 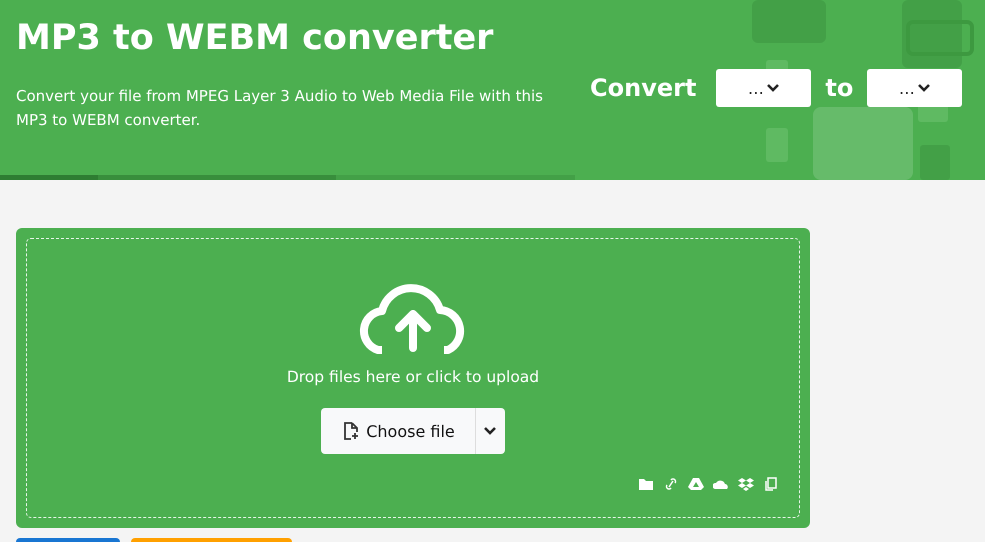 I want to click on convert-label: Convert, so click(x=643, y=88).